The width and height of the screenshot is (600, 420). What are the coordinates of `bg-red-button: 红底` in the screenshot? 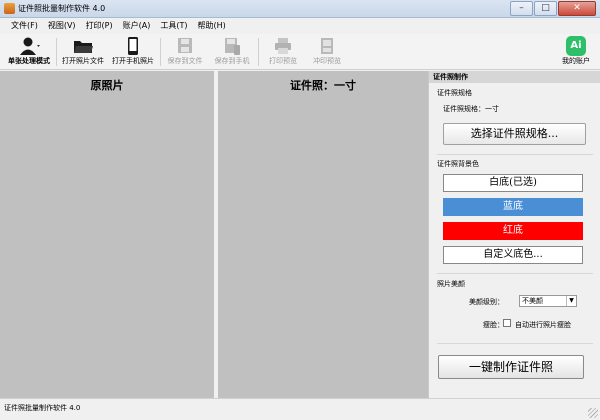 It's located at (513, 231).